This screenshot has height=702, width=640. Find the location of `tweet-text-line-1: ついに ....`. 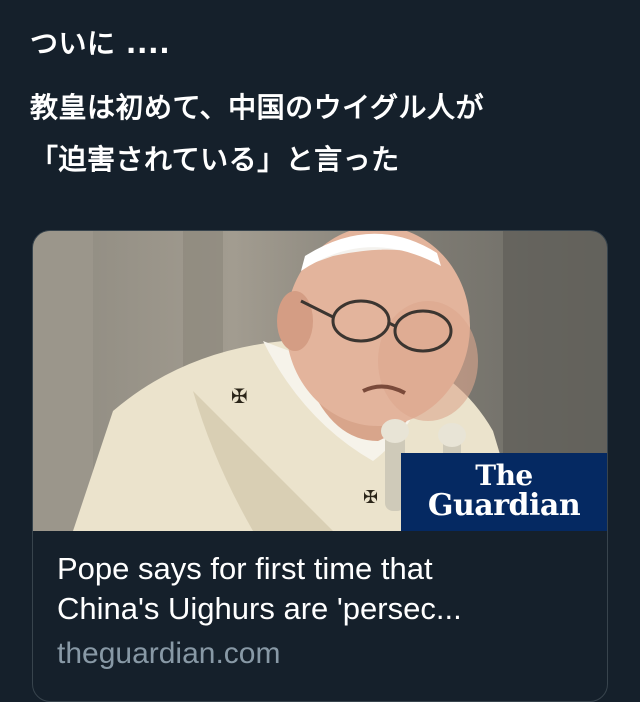

tweet-text-line-1: ついに .... is located at coordinates (100, 43).